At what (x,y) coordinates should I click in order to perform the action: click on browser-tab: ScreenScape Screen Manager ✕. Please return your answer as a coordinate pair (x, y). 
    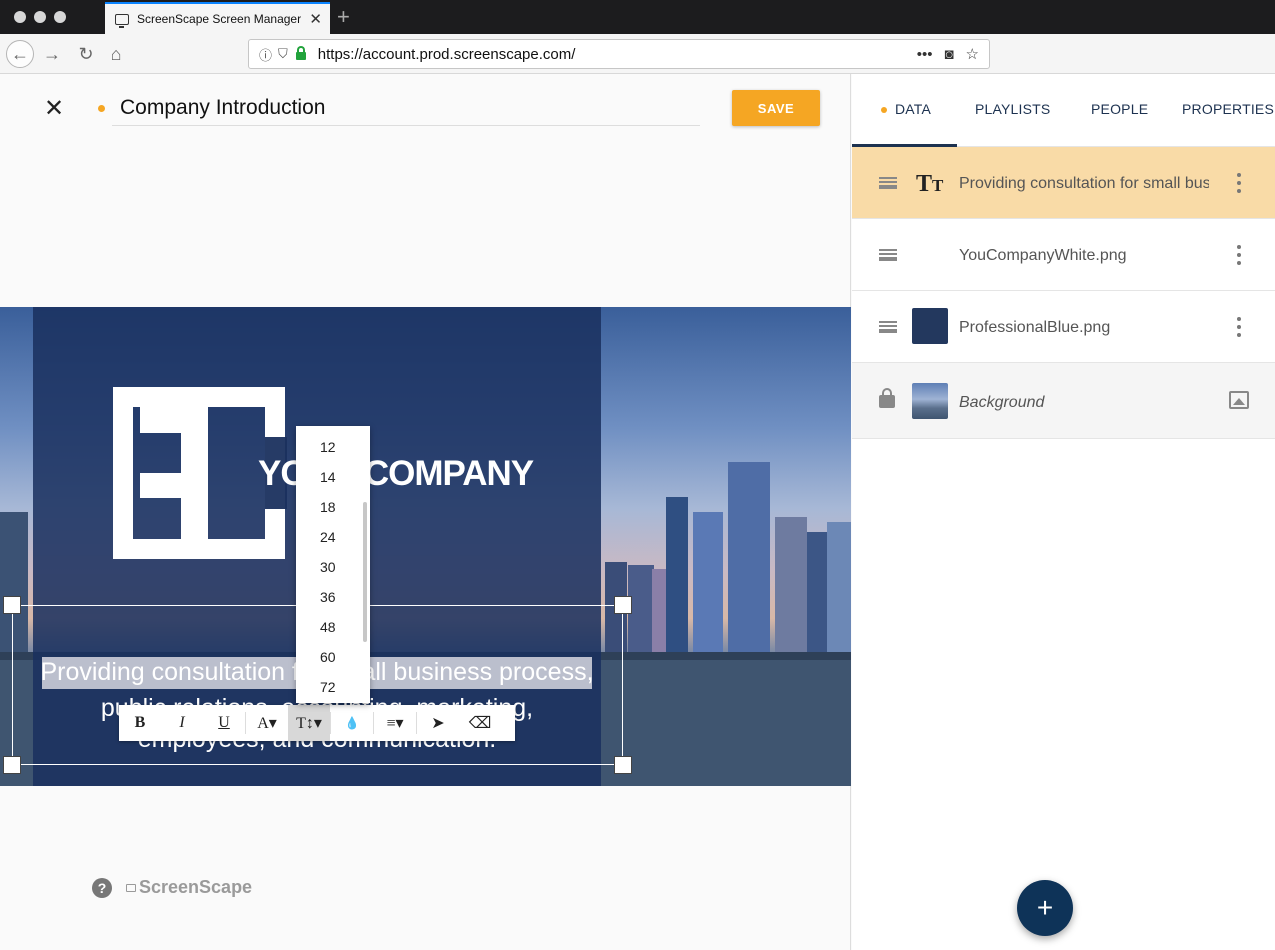
    Looking at the image, I should click on (217, 18).